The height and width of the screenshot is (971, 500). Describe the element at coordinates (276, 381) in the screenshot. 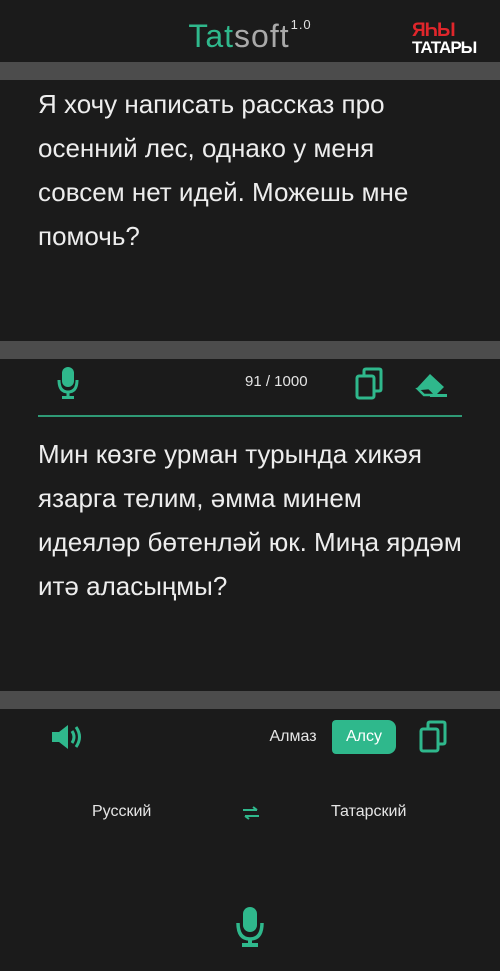

I see `character-counter: 91 / 1000` at that location.